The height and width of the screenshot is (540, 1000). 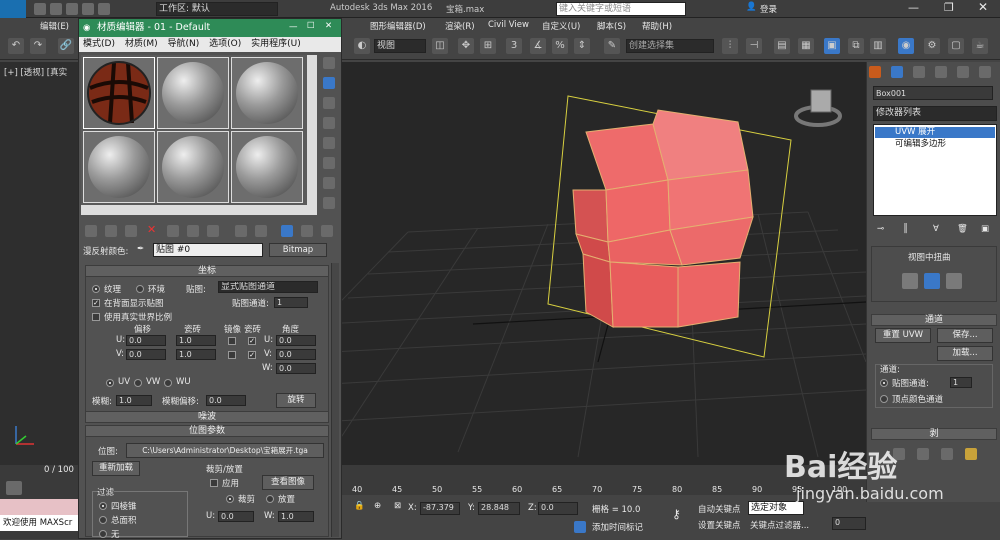 What do you see at coordinates (985, 72) in the screenshot?
I see `utilities-tab-icon` at bounding box center [985, 72].